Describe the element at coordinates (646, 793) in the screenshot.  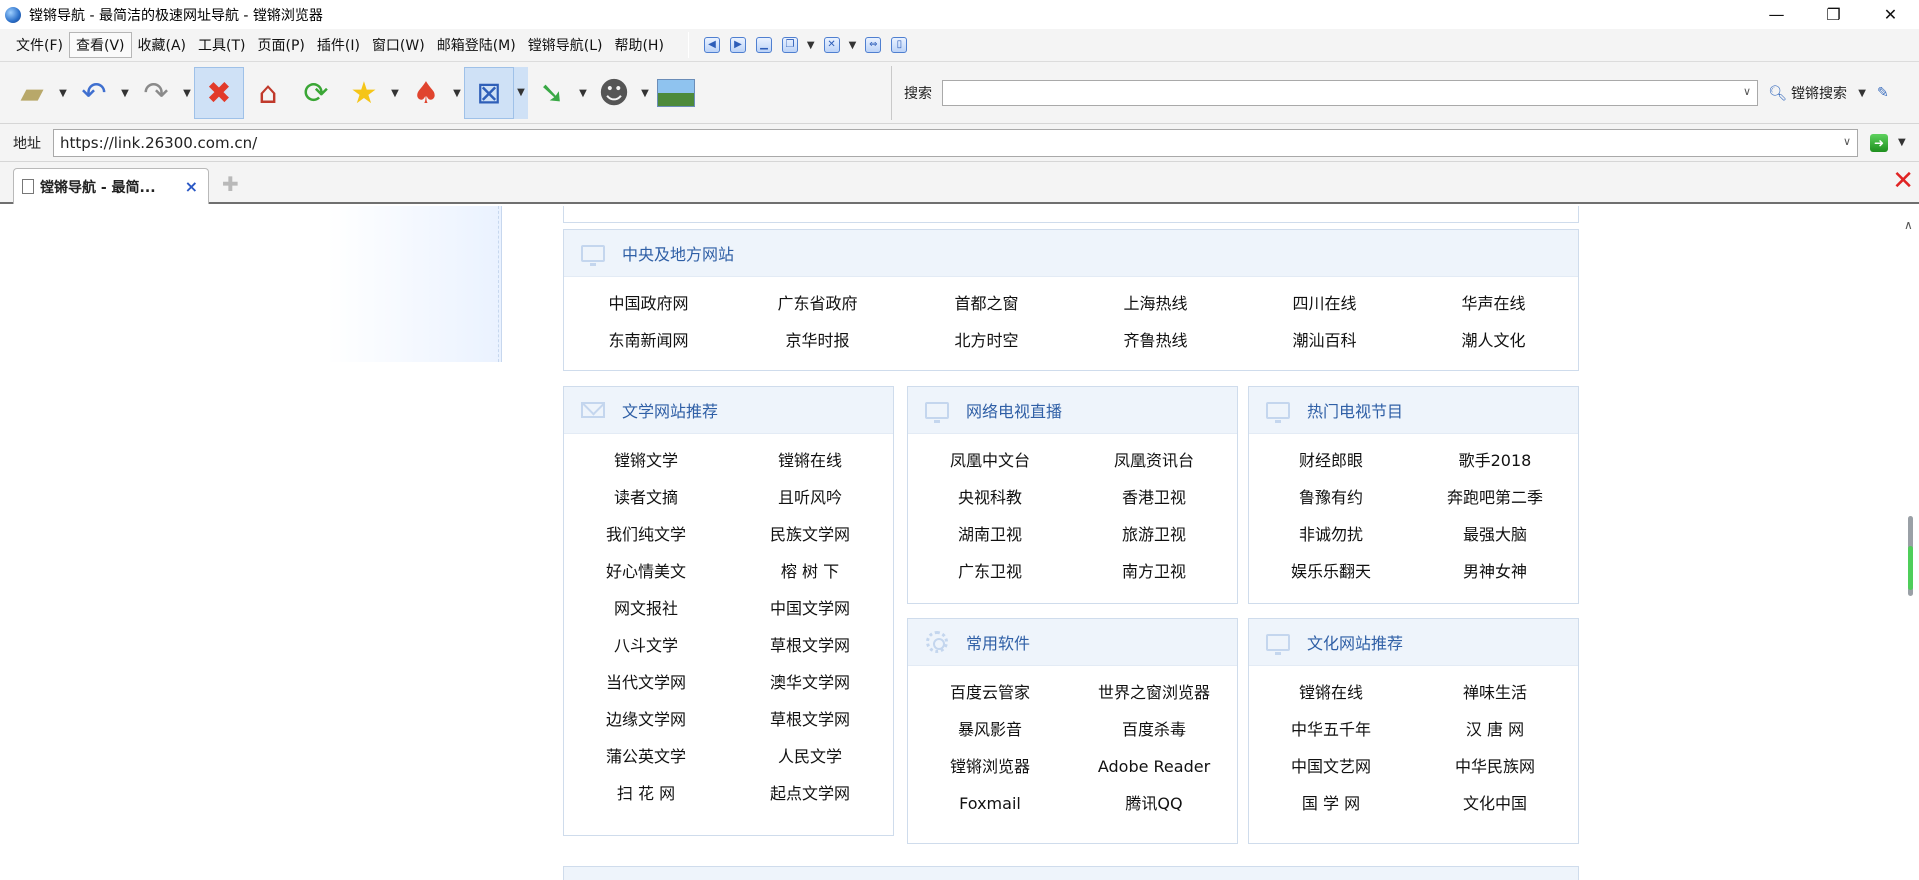
I see `site-link: 扫 花 网` at that location.